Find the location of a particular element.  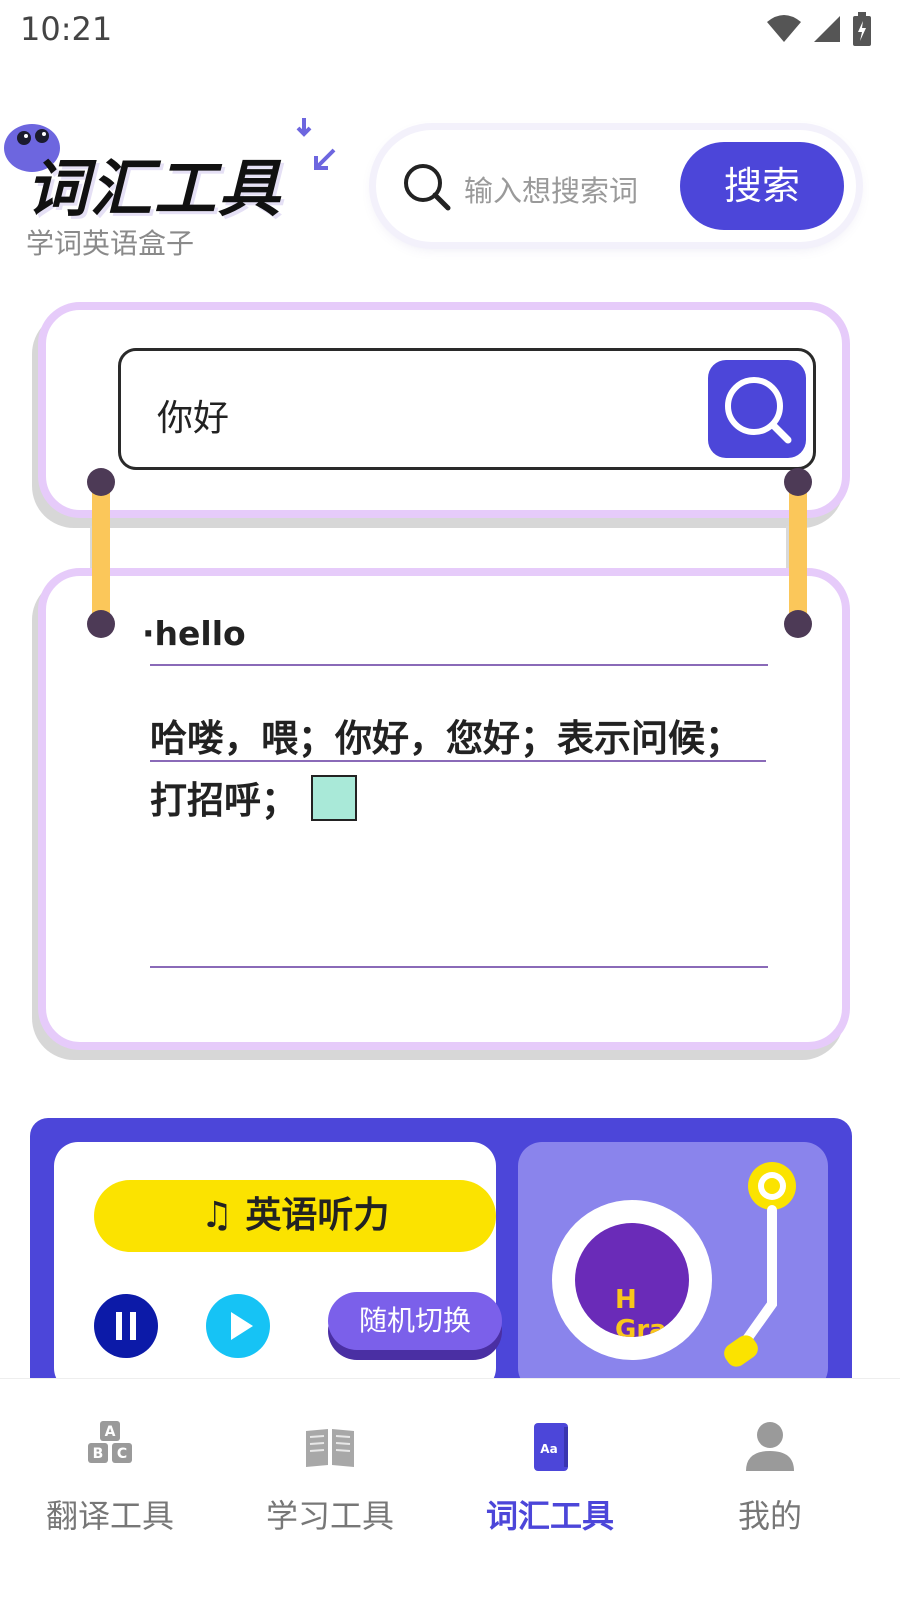

listening-title: ♫ 英语听力 is located at coordinates (295, 1216).